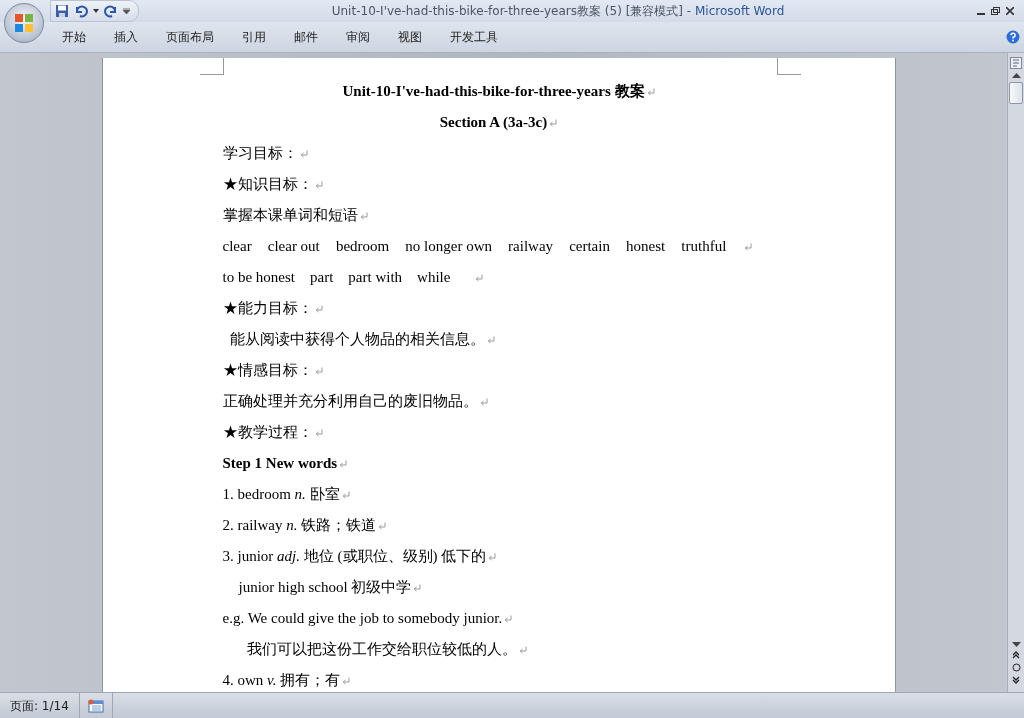 The width and height of the screenshot is (1024, 718). What do you see at coordinates (74, 37) in the screenshot?
I see `ribbon-tab: 开始` at bounding box center [74, 37].